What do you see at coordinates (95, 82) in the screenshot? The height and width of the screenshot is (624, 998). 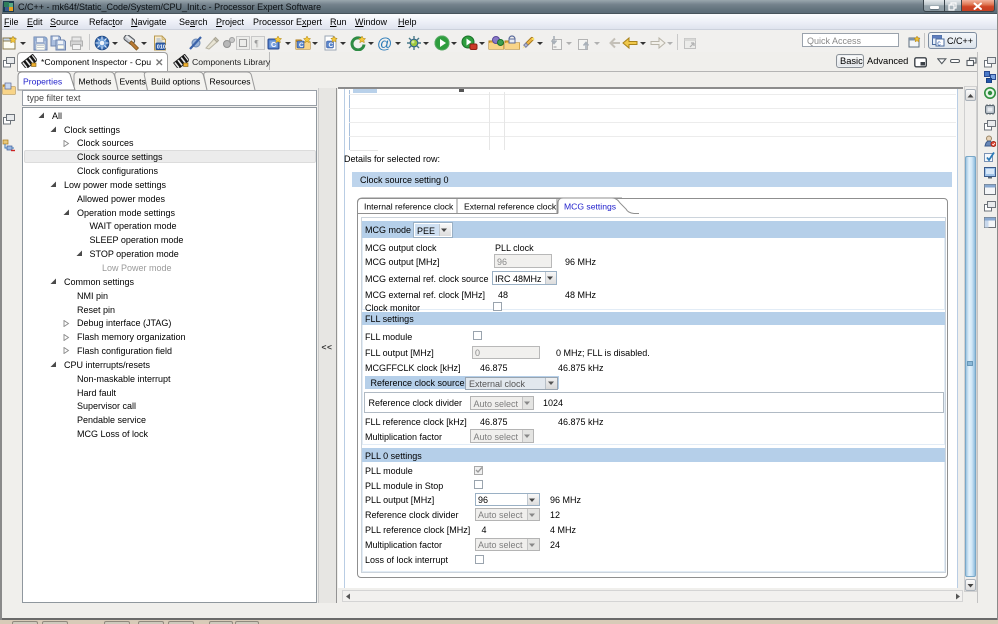 I see `svg-text: Methods` at bounding box center [95, 82].